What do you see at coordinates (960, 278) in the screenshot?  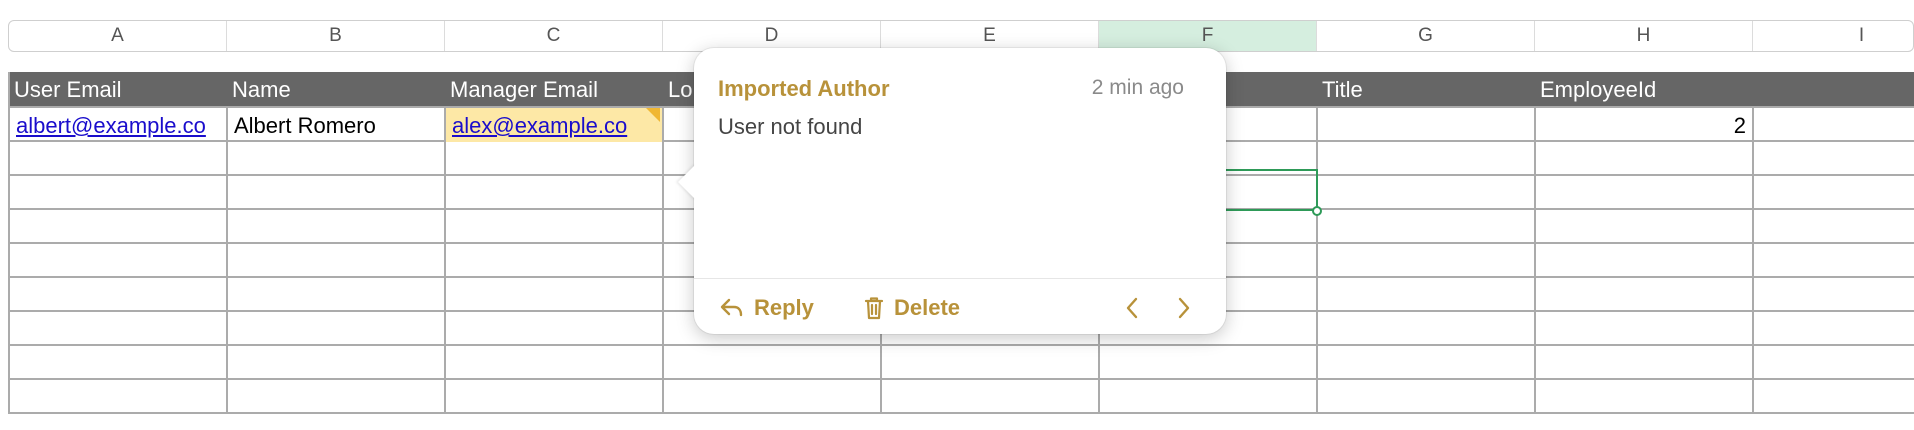 I see `popover-divider` at bounding box center [960, 278].